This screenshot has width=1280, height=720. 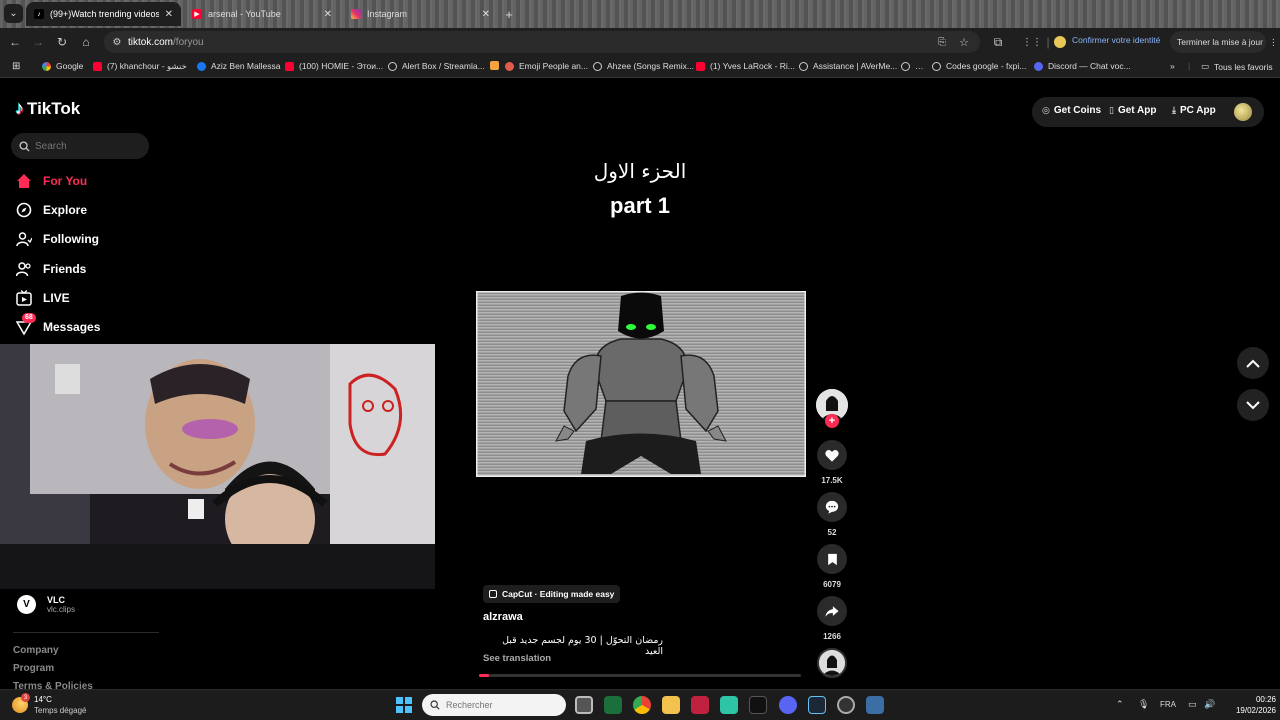 I want to click on settings-gear-icon, so click(x=875, y=705).